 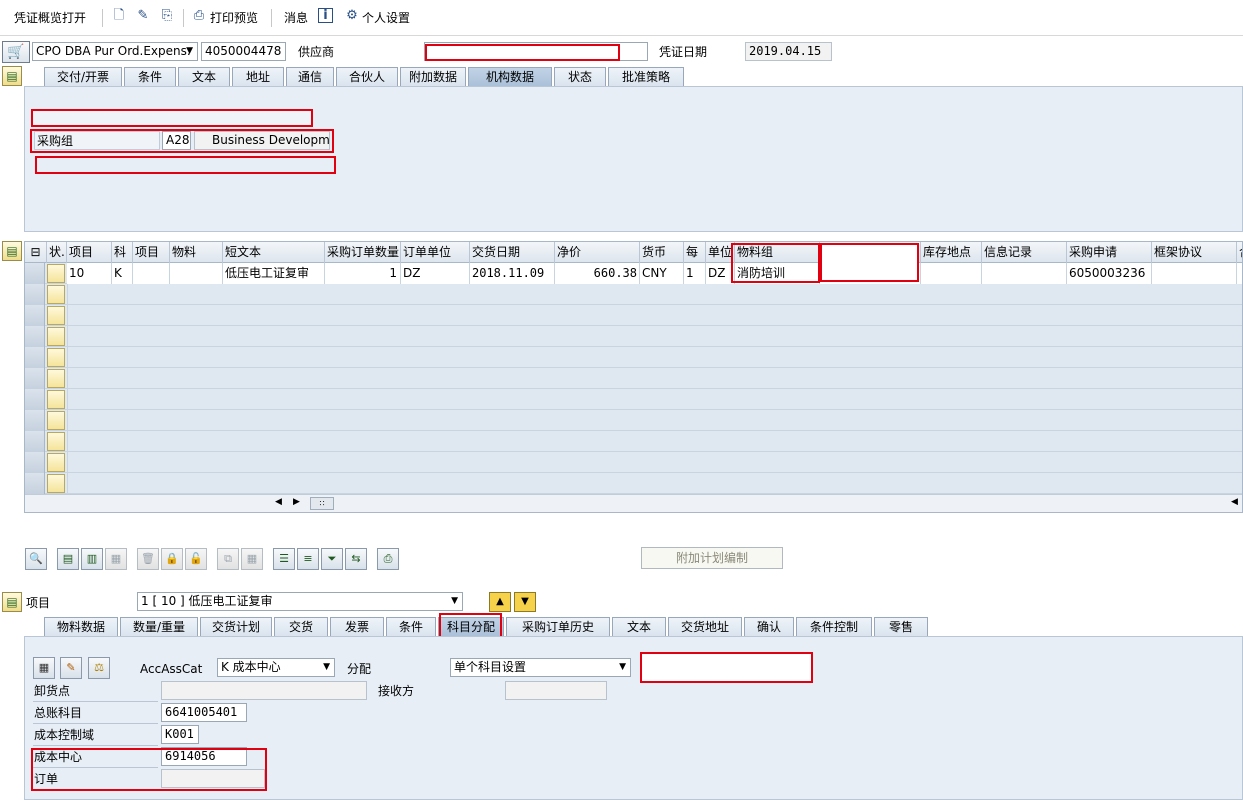 What do you see at coordinates (512, 252) in the screenshot?
I see `column-header: 交货日期` at bounding box center [512, 252].